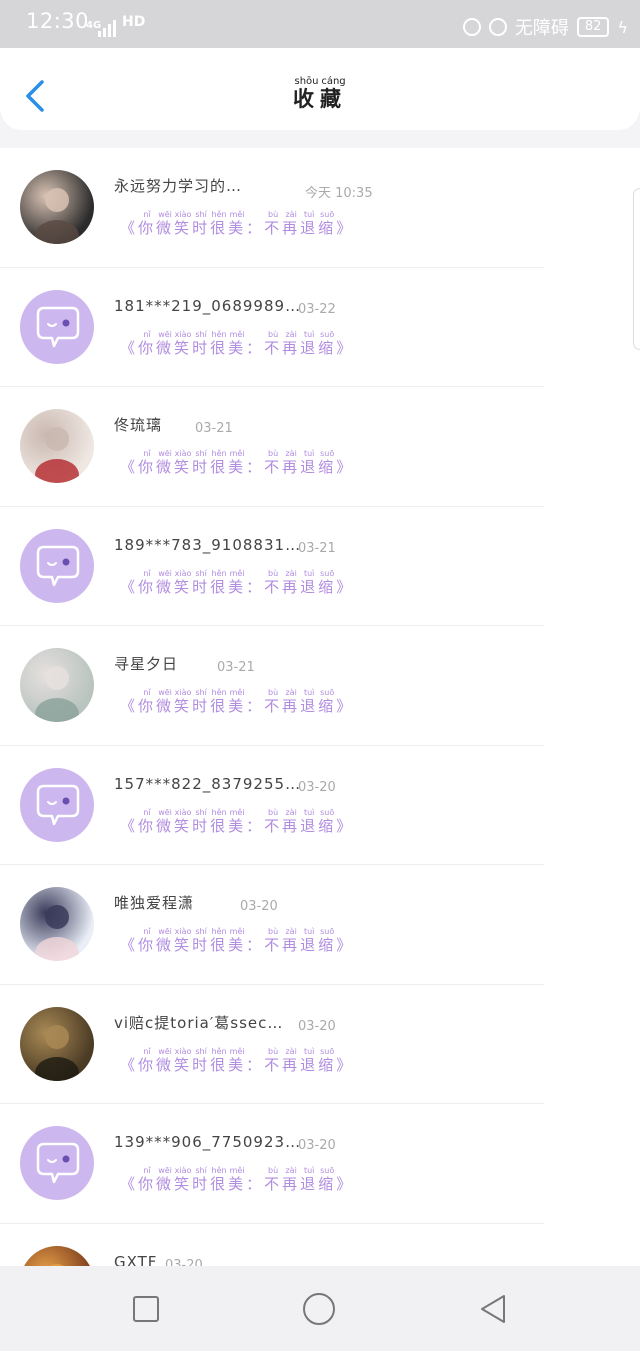 The width and height of the screenshot is (640, 1351). I want to click on square-icon, so click(146, 1309).